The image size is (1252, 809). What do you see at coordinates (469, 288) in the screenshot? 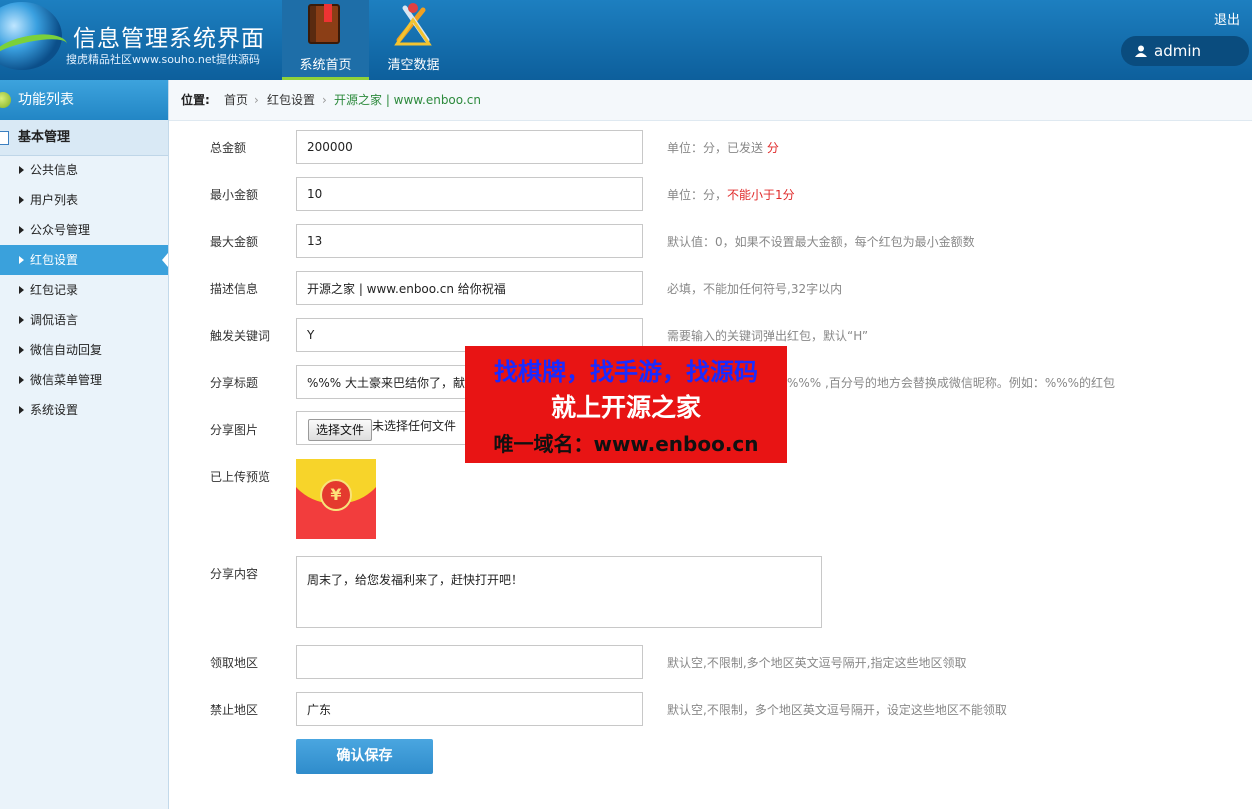
I see `description-input` at bounding box center [469, 288].